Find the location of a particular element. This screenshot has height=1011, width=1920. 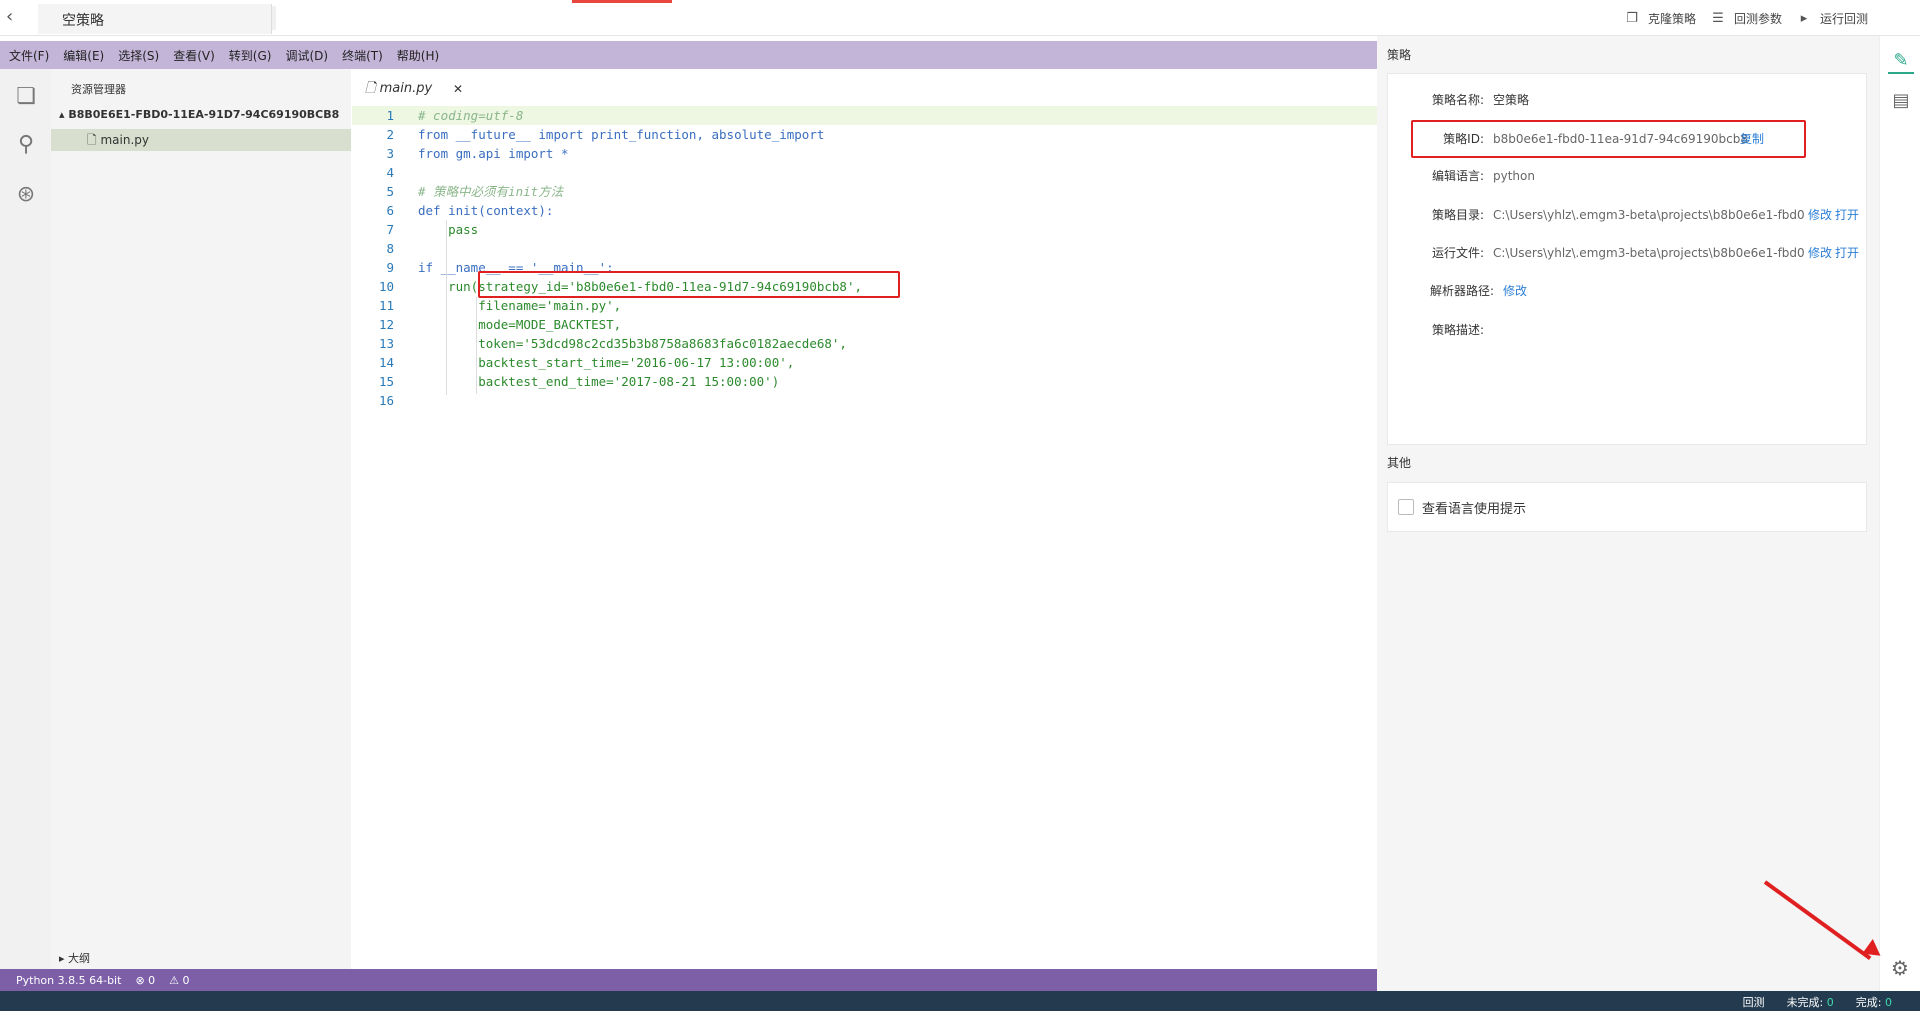

error-count: ⊗ 0 is located at coordinates (145, 980).